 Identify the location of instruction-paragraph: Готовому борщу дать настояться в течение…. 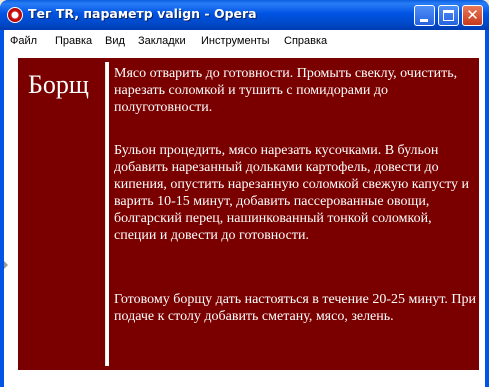
(295, 308).